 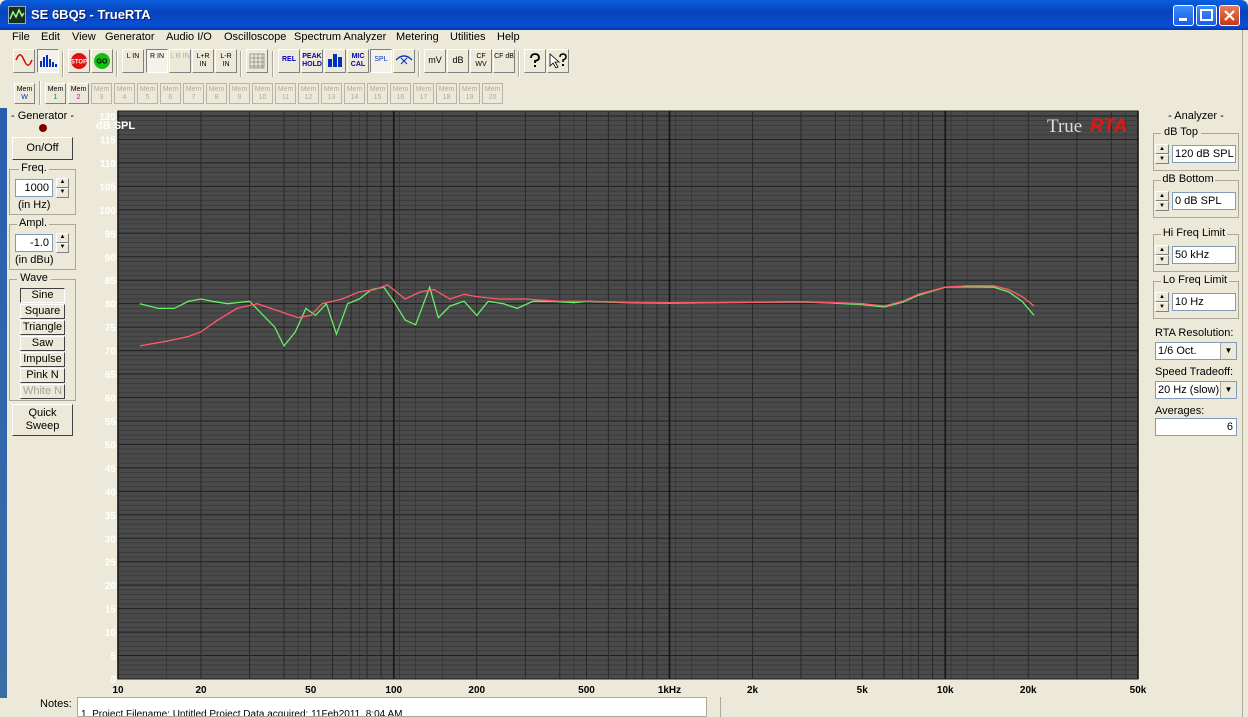 What do you see at coordinates (285, 93) in the screenshot?
I see `memory-11-button: Mem 11` at bounding box center [285, 93].